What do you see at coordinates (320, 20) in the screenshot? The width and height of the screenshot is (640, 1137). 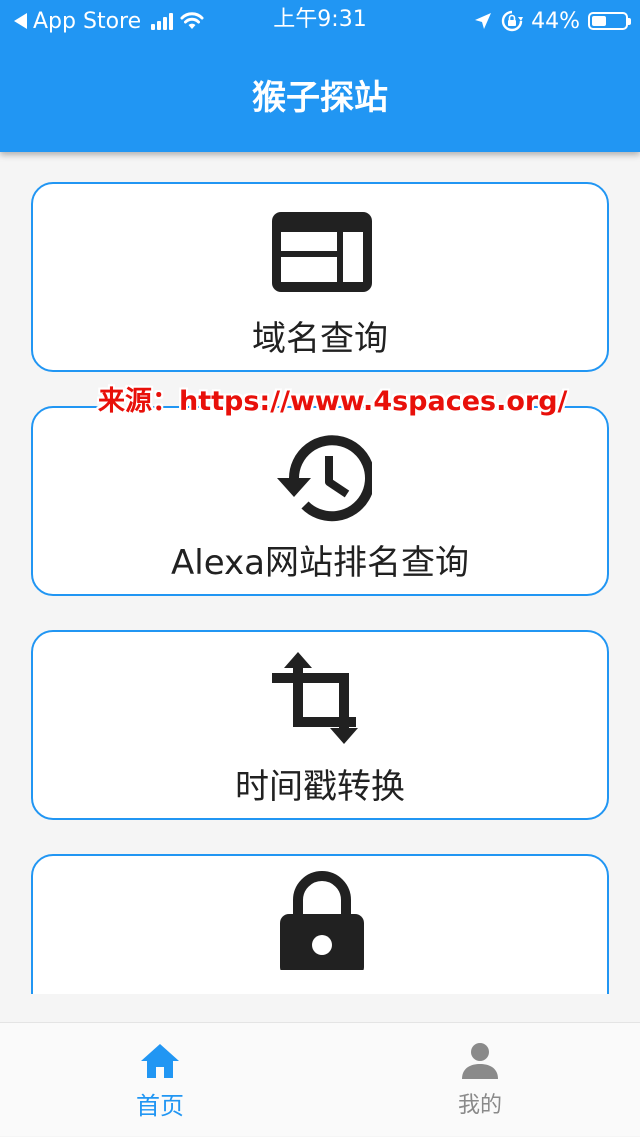 I see `status-bar: App Store 上午9:31 44%` at bounding box center [320, 20].